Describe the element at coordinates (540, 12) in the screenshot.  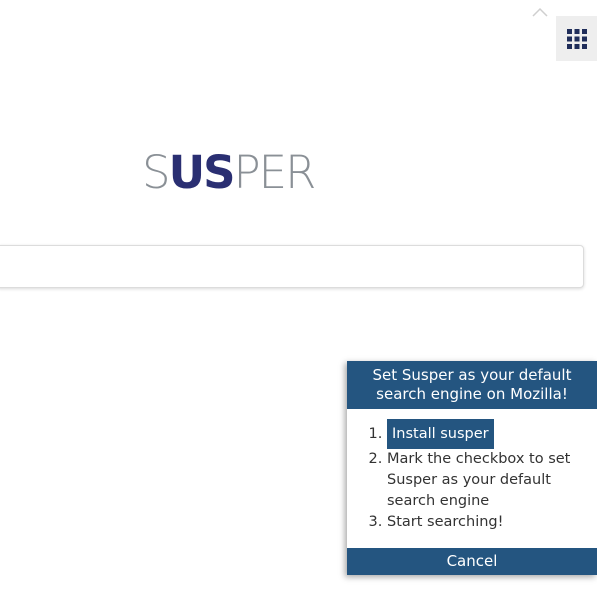
I see `chevron-up-icon` at that location.